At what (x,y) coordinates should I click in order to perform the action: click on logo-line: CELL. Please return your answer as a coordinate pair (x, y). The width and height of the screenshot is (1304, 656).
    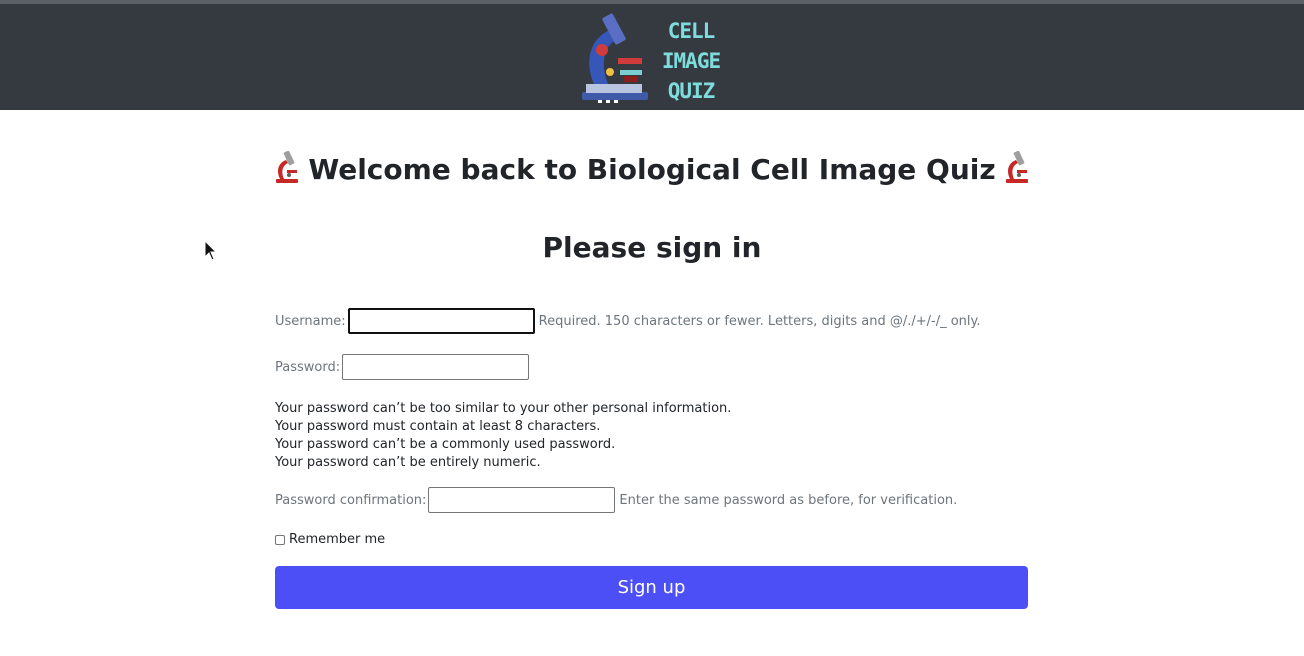
    Looking at the image, I should click on (691, 31).